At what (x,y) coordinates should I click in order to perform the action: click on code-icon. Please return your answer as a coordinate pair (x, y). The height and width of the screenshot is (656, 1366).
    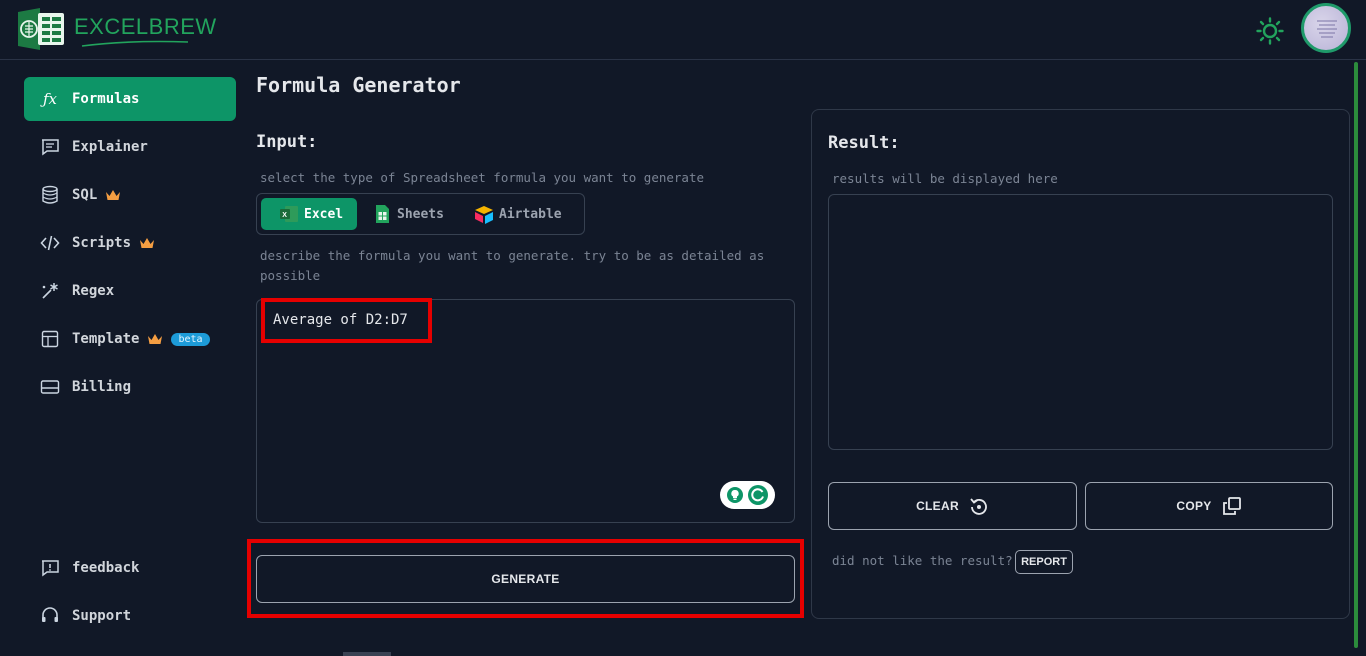
    Looking at the image, I should click on (50, 243).